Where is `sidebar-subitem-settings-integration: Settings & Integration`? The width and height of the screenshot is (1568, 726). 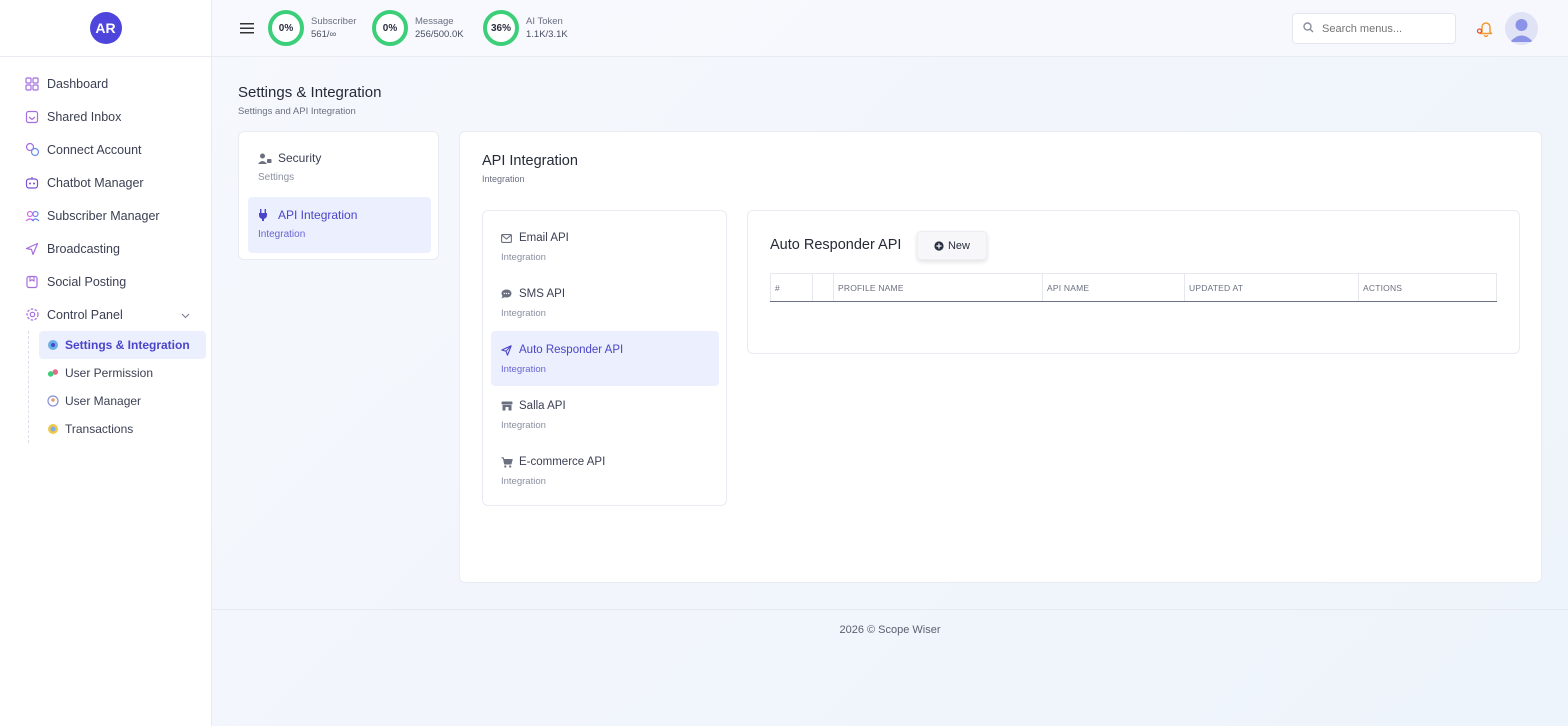
sidebar-subitem-settings-integration: Settings & Integration is located at coordinates (122, 345).